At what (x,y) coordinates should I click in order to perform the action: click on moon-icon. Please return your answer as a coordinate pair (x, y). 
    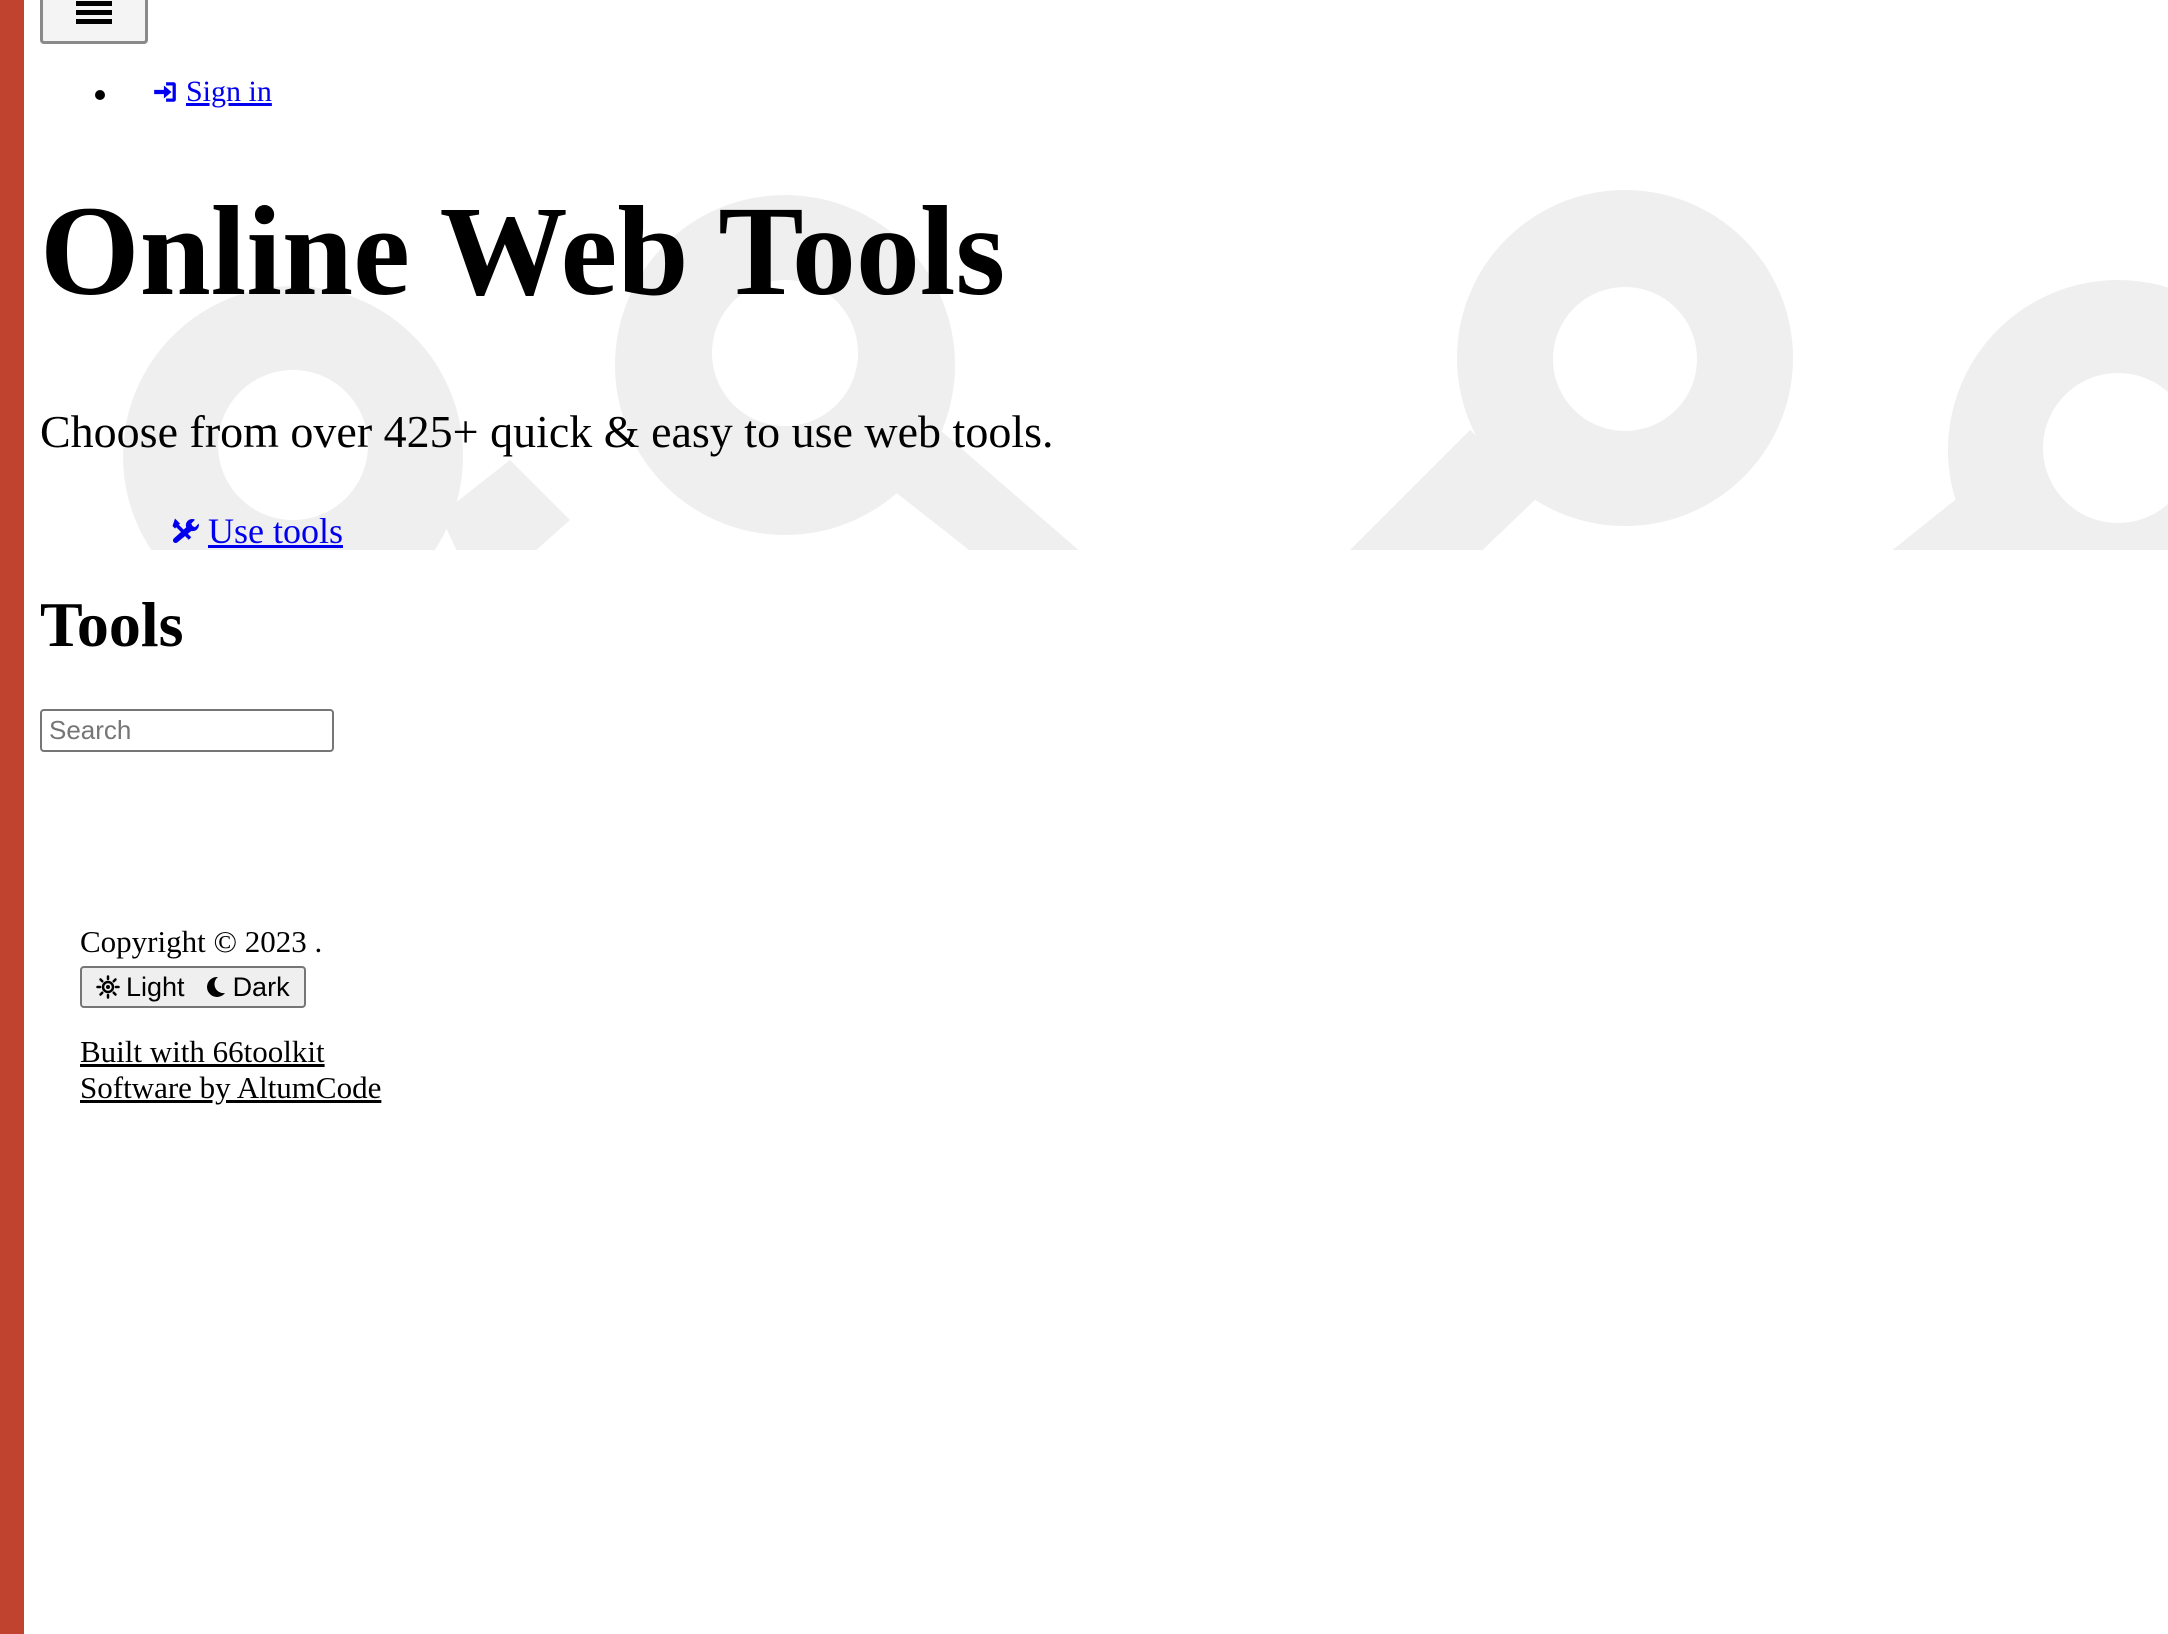
    Looking at the image, I should click on (215, 986).